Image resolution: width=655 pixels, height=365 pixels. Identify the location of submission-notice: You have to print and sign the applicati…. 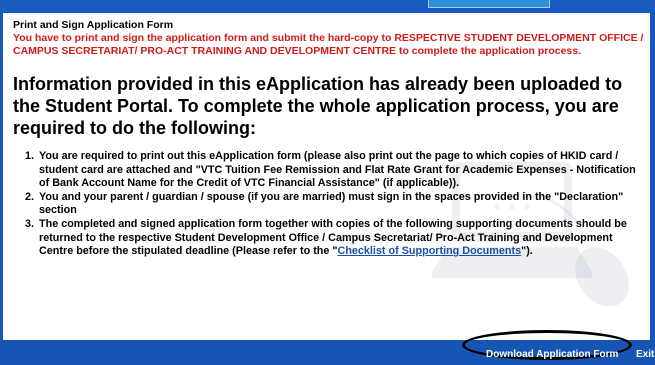
(328, 44).